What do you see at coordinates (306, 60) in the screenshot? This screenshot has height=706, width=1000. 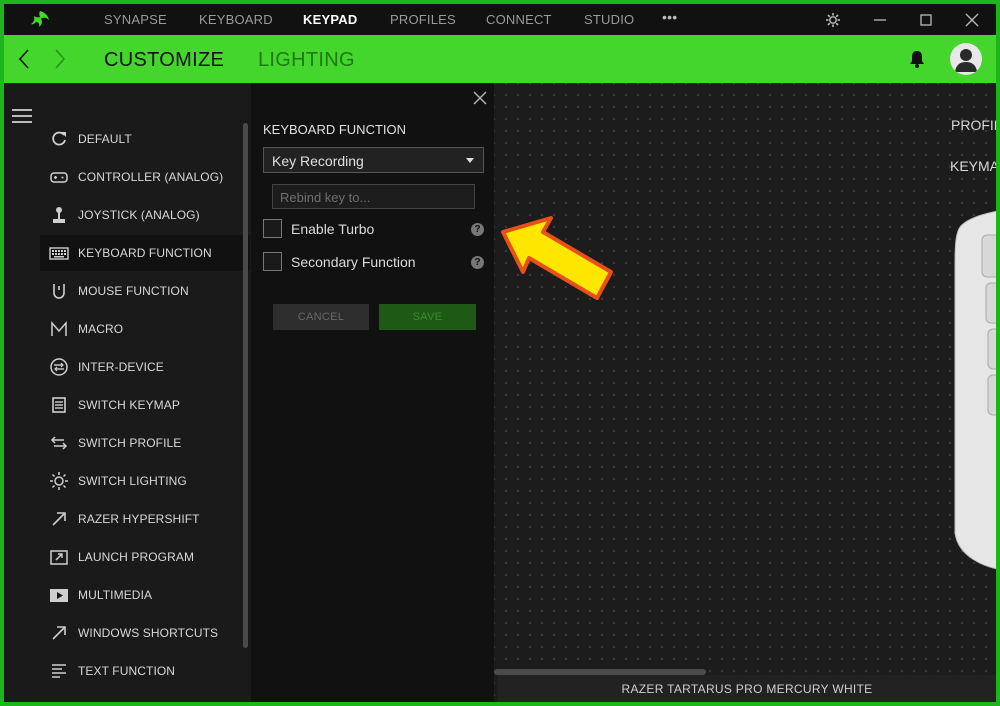 I see `tab-lighting: LIGHTING` at bounding box center [306, 60].